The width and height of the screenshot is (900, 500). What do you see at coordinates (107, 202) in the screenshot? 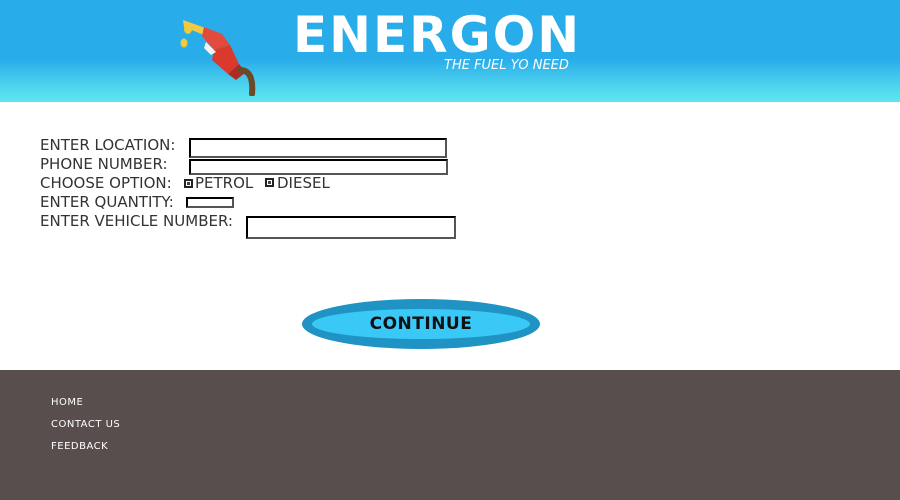
I see `quantity-label: ENTER QUANTITY:` at bounding box center [107, 202].